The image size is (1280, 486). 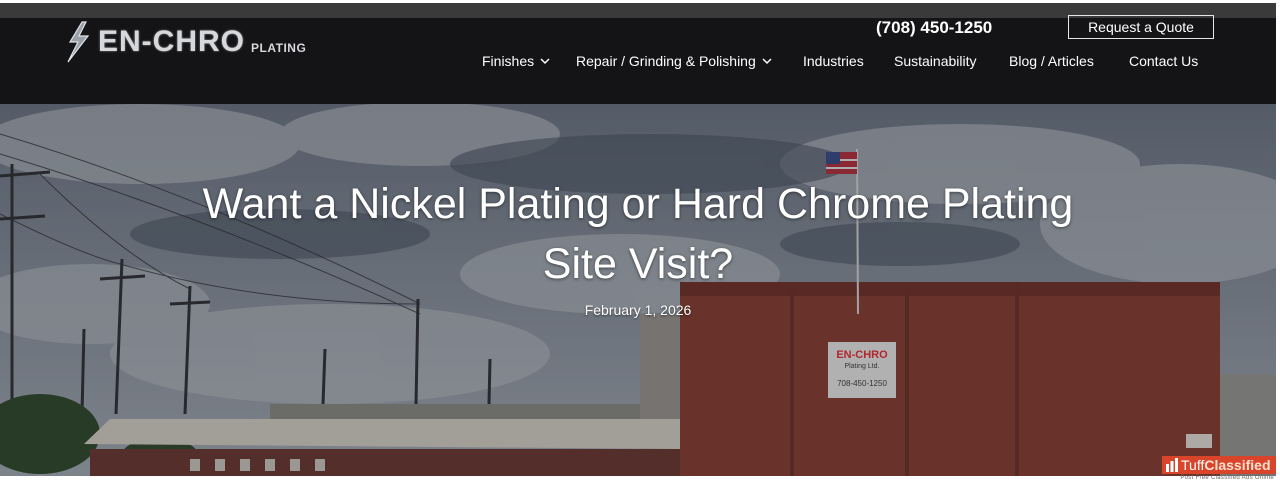 What do you see at coordinates (862, 366) in the screenshot?
I see `building-sign-sub: Plating Ltd.` at bounding box center [862, 366].